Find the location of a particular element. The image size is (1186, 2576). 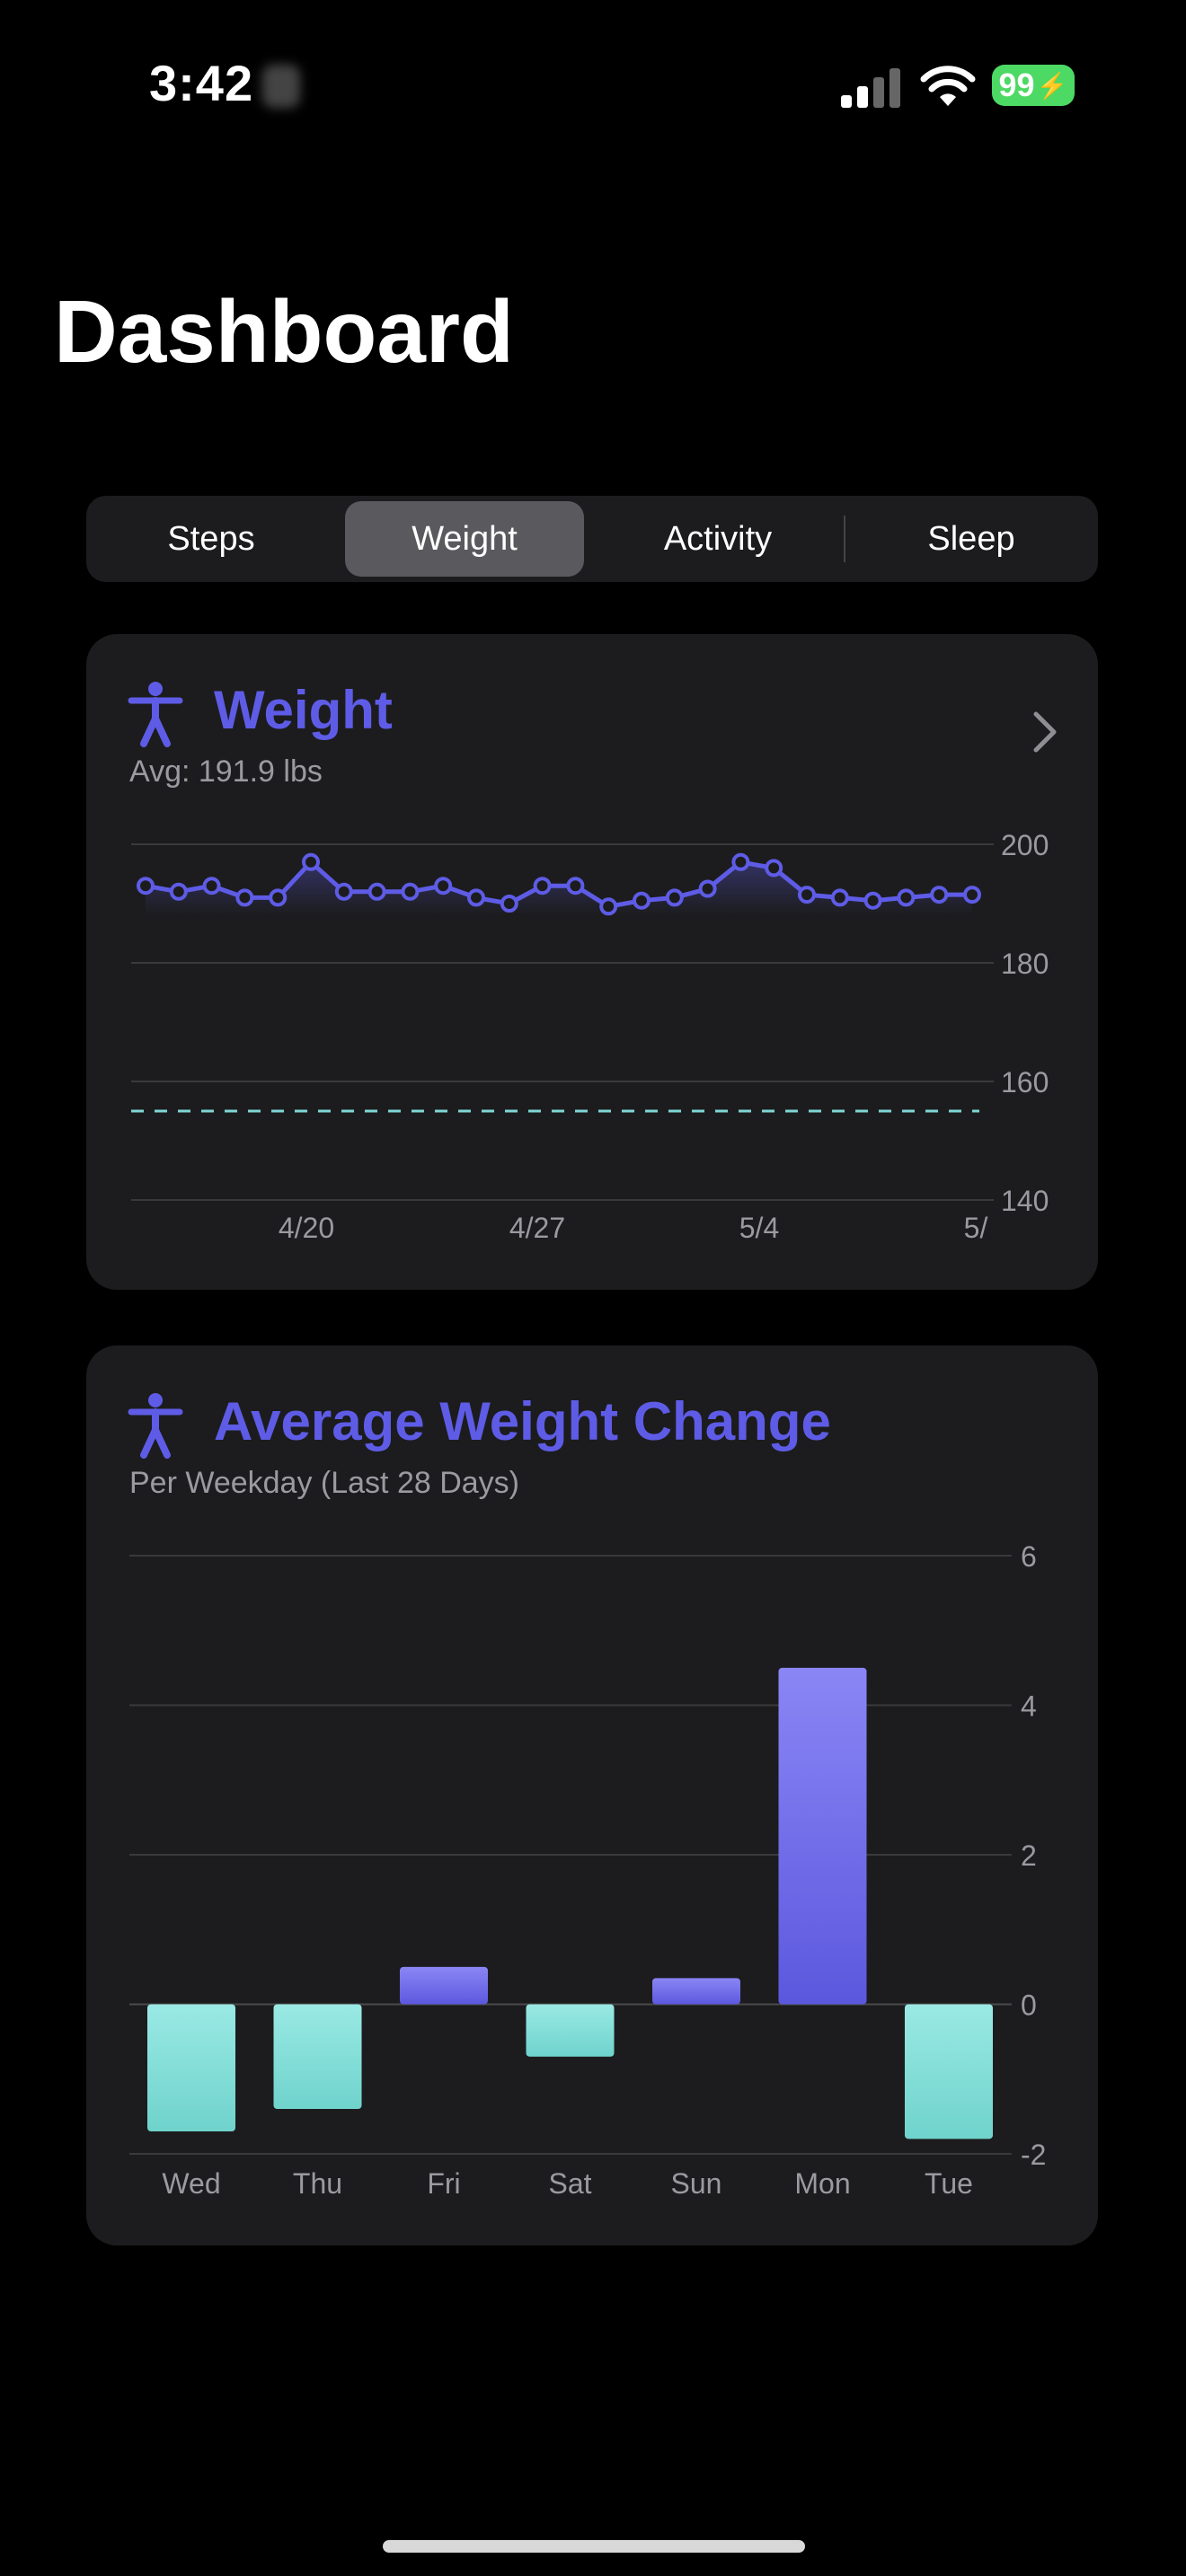

battery-level: 99 is located at coordinates (1016, 84).